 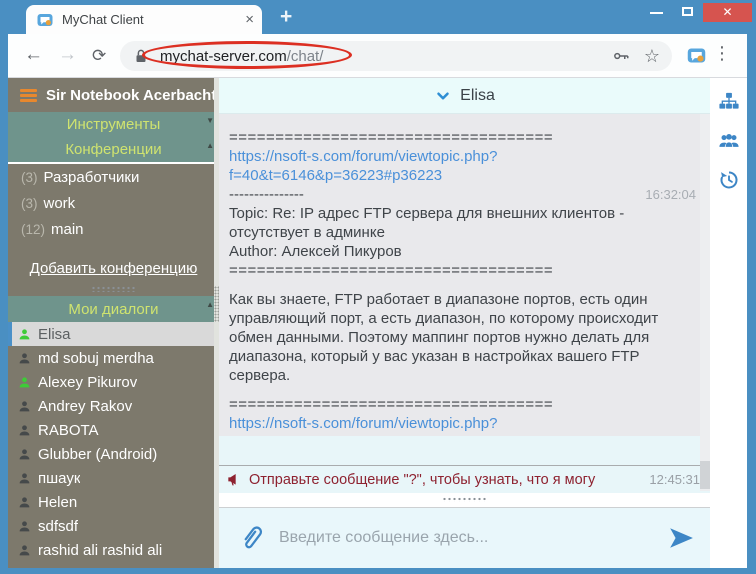 I want to click on browser-tab: MyChat Client ×, so click(x=144, y=19).